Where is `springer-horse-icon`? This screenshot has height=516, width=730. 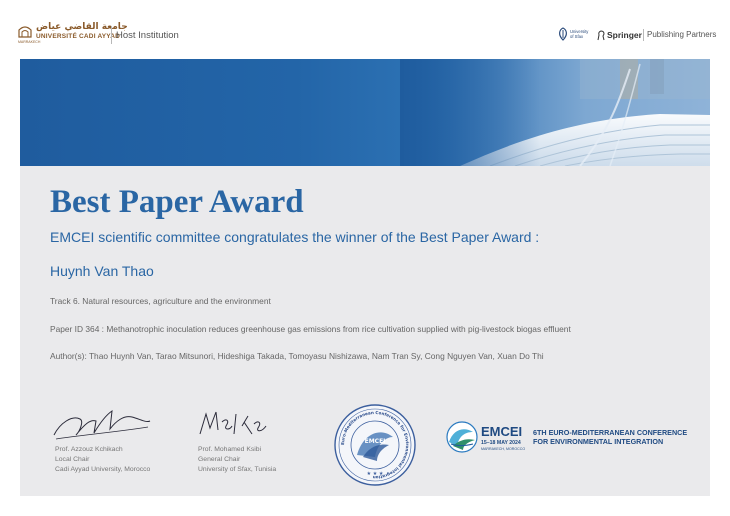
springer-horse-icon is located at coordinates (601, 35).